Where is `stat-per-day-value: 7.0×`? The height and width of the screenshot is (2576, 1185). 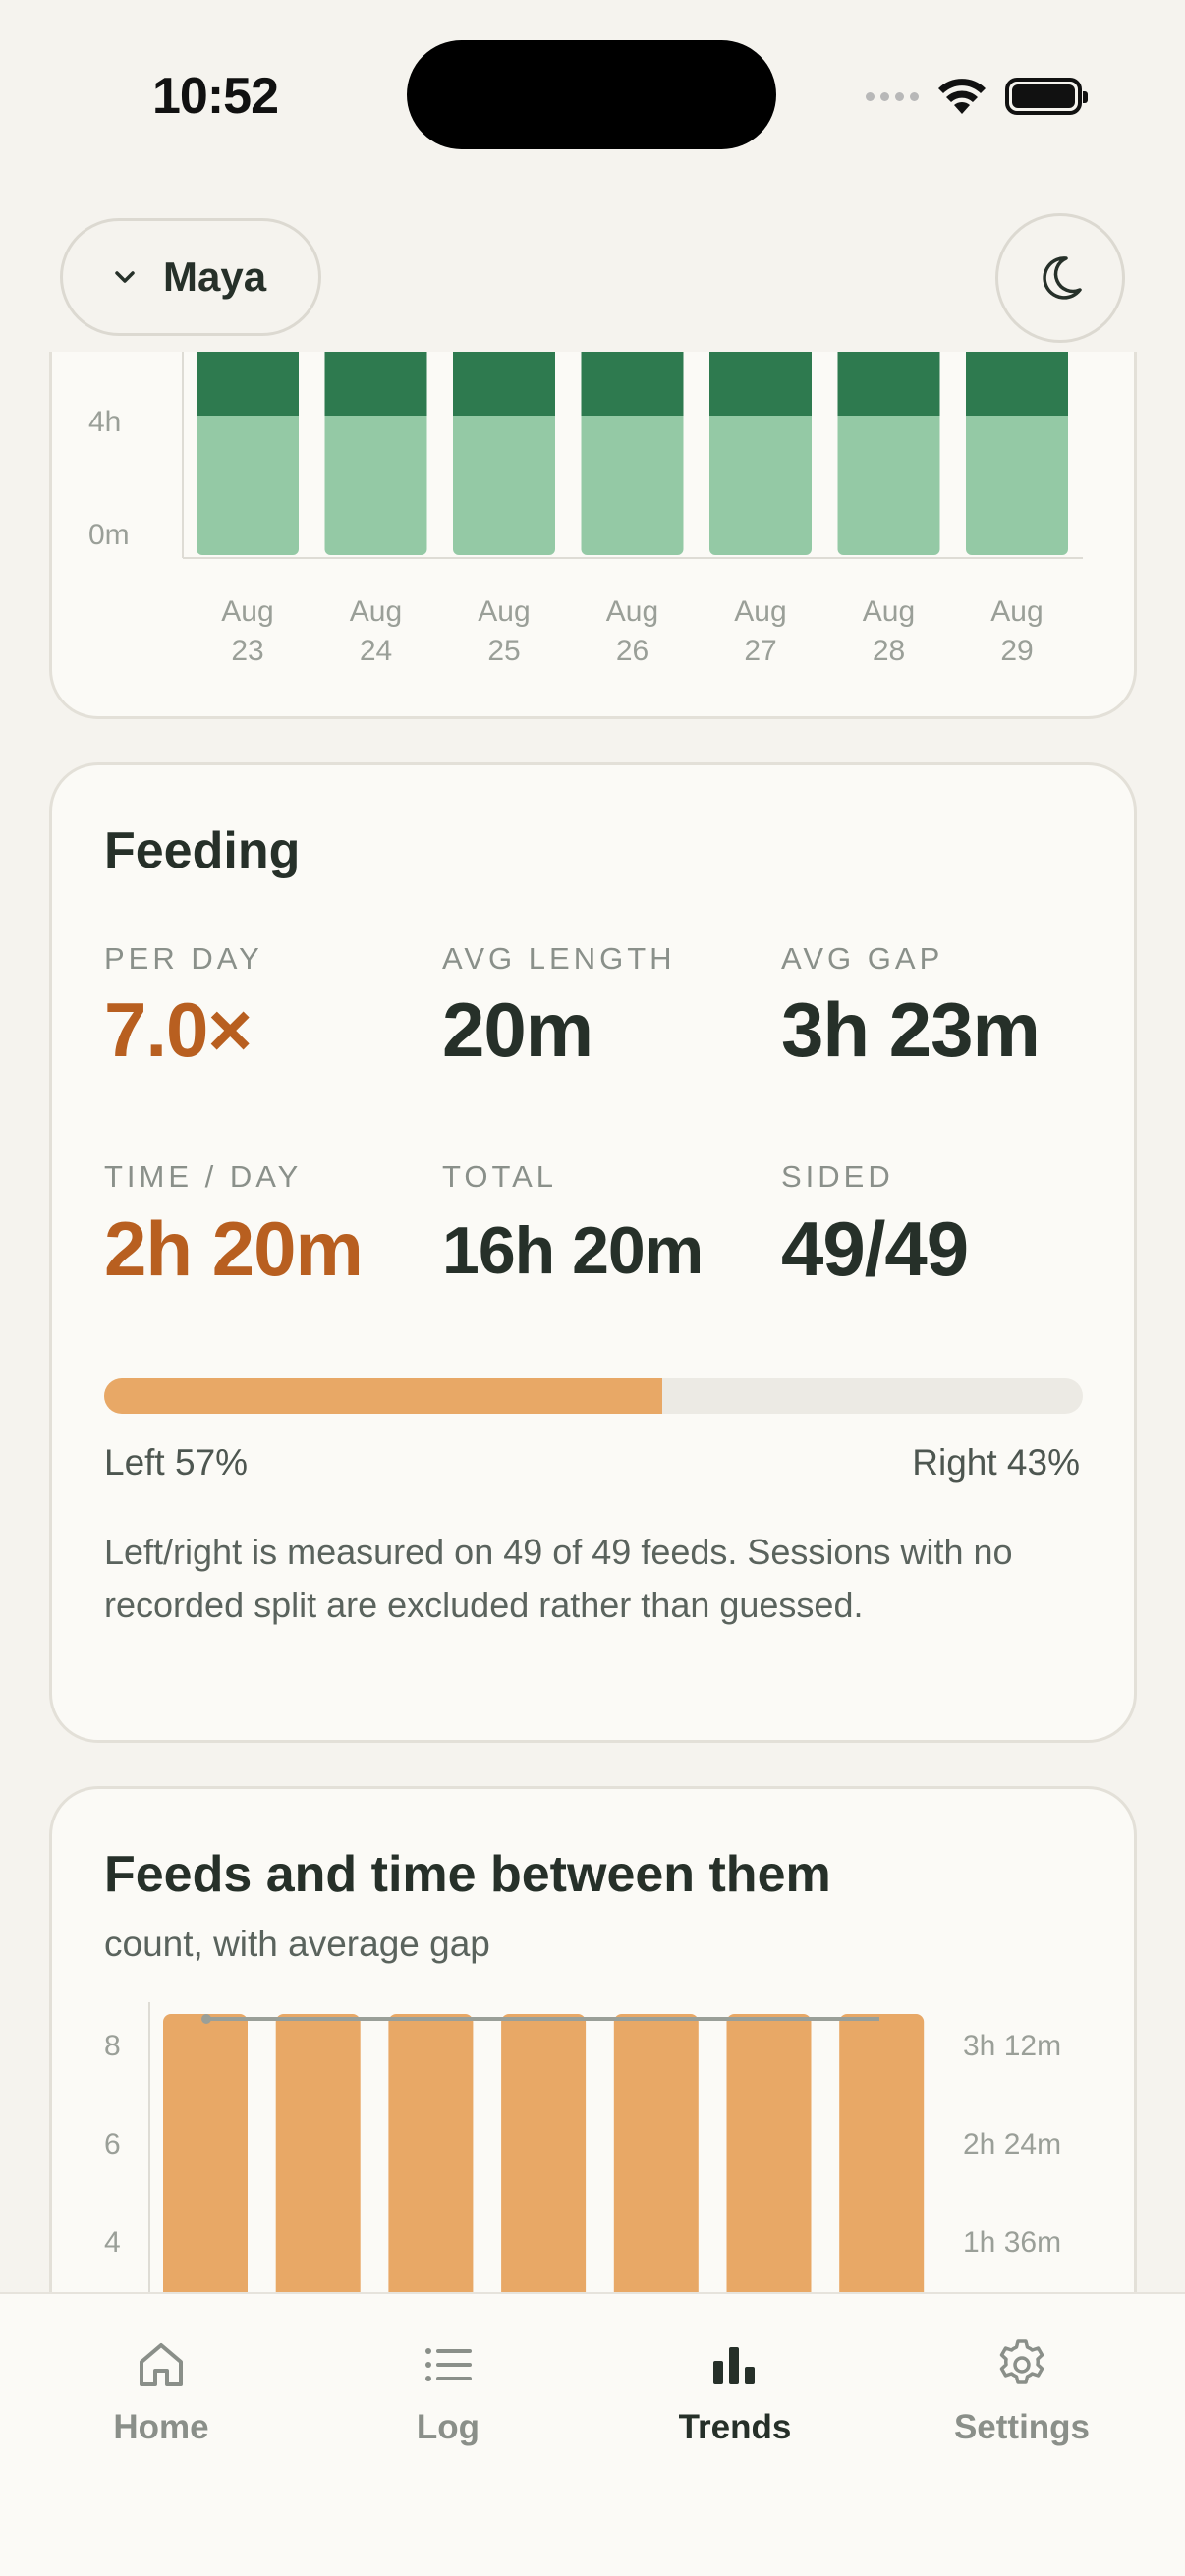 stat-per-day-value: 7.0× is located at coordinates (179, 1029).